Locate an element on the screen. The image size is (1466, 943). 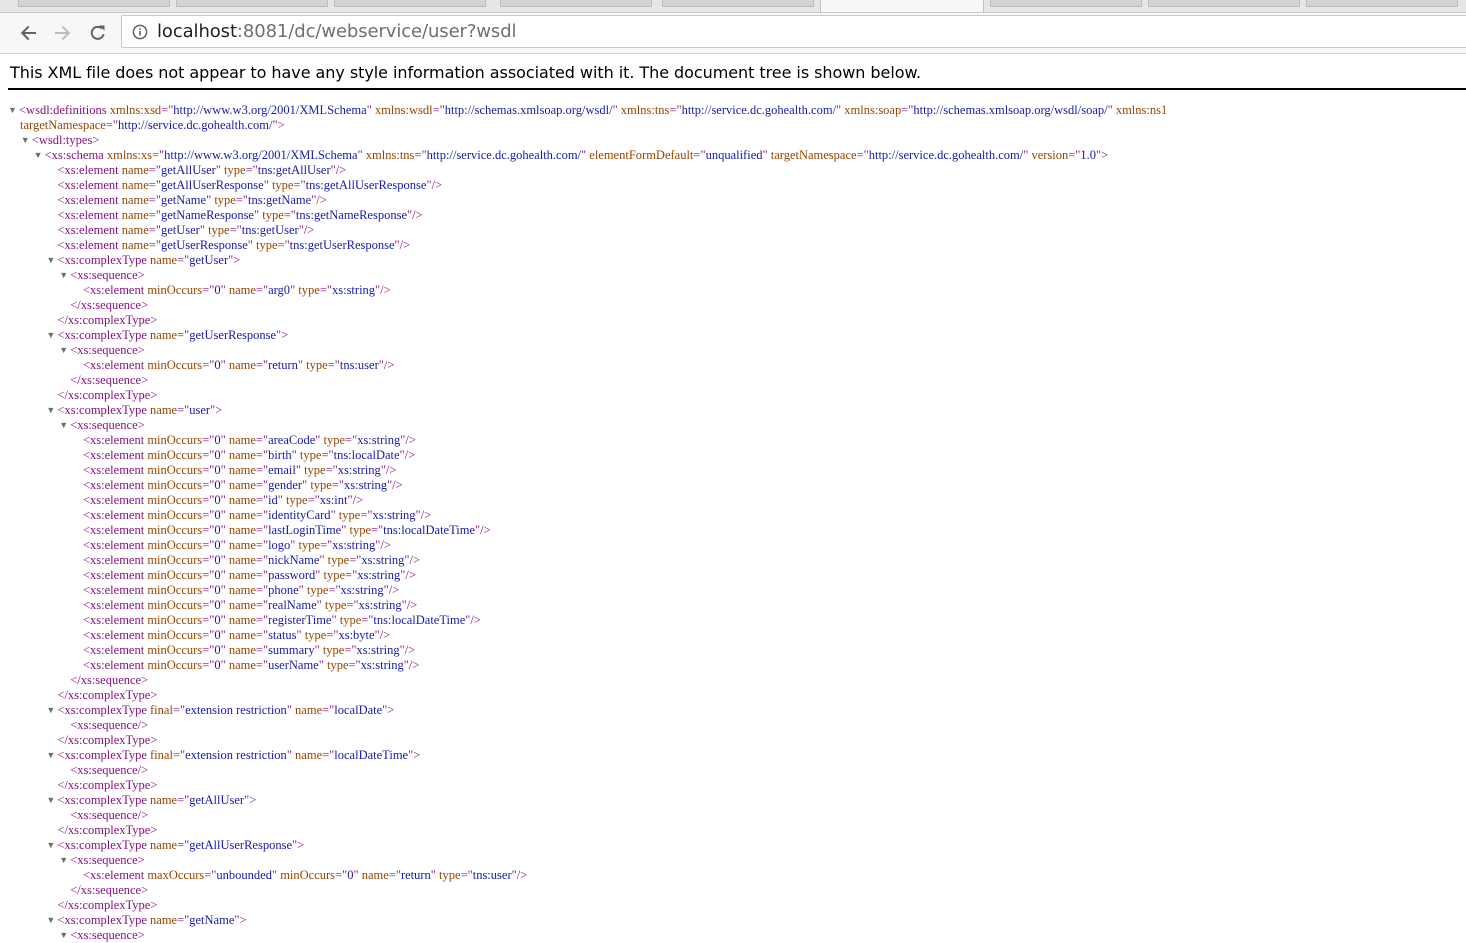
xml-line: ▼ <xs:complexType name="user"> is located at coordinates (134, 410).